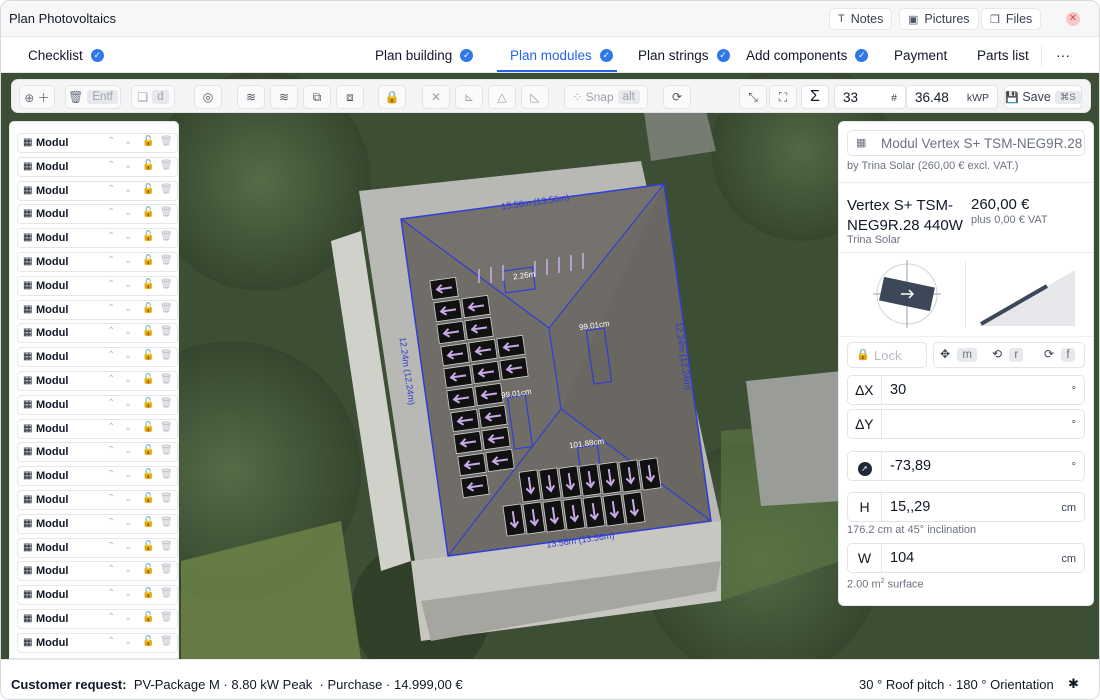 The width and height of the screenshot is (1100, 700). I want to click on files-button: ❐ Files, so click(1011, 19).